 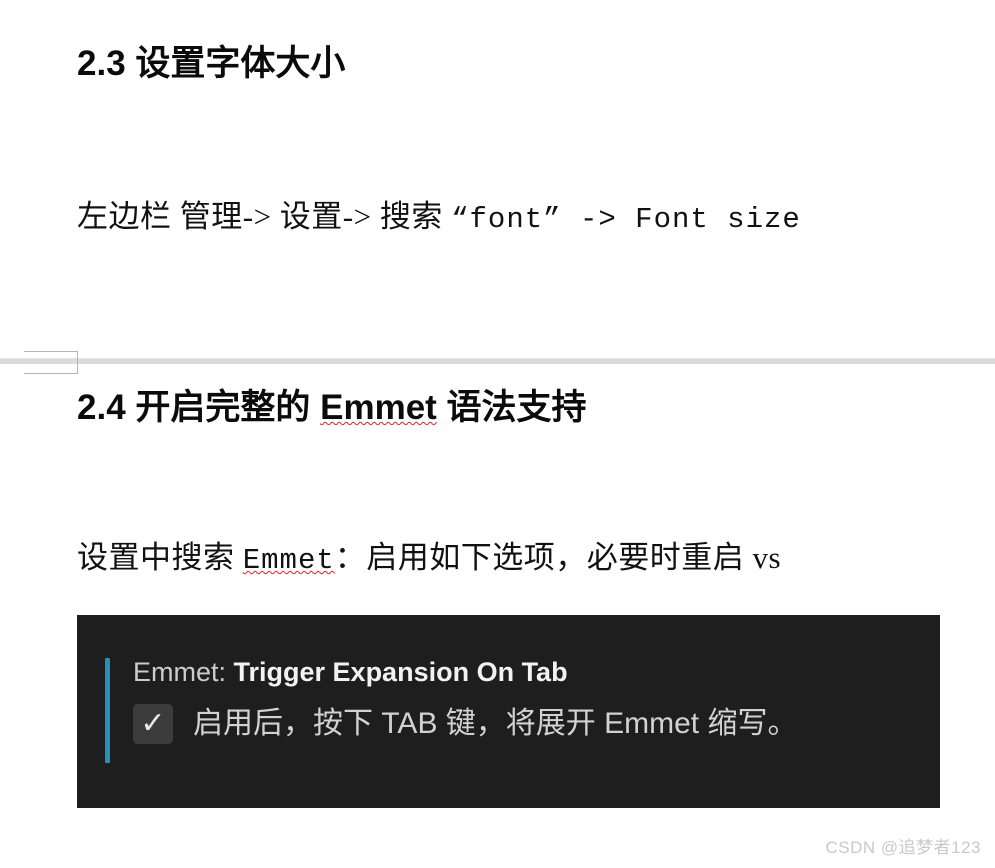 I want to click on divider-marker-box, so click(x=51, y=362).